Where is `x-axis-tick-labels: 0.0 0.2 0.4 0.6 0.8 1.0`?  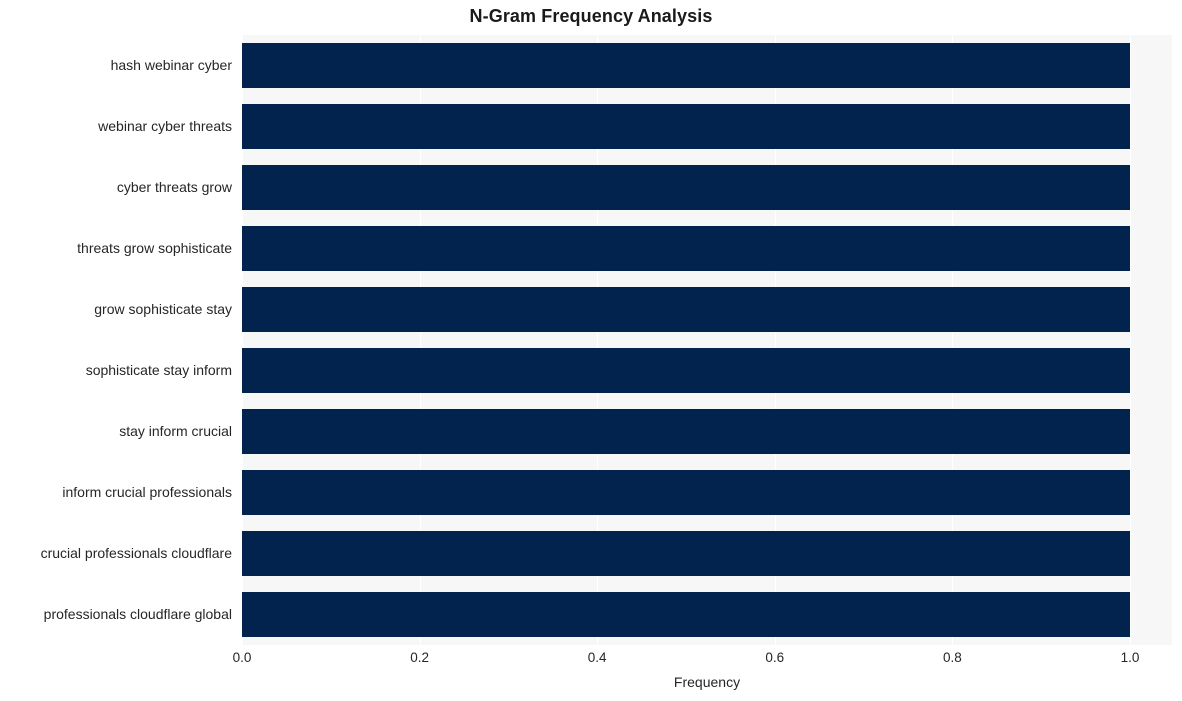 x-axis-tick-labels: 0.0 0.2 0.4 0.6 0.8 1.0 is located at coordinates (591, 660).